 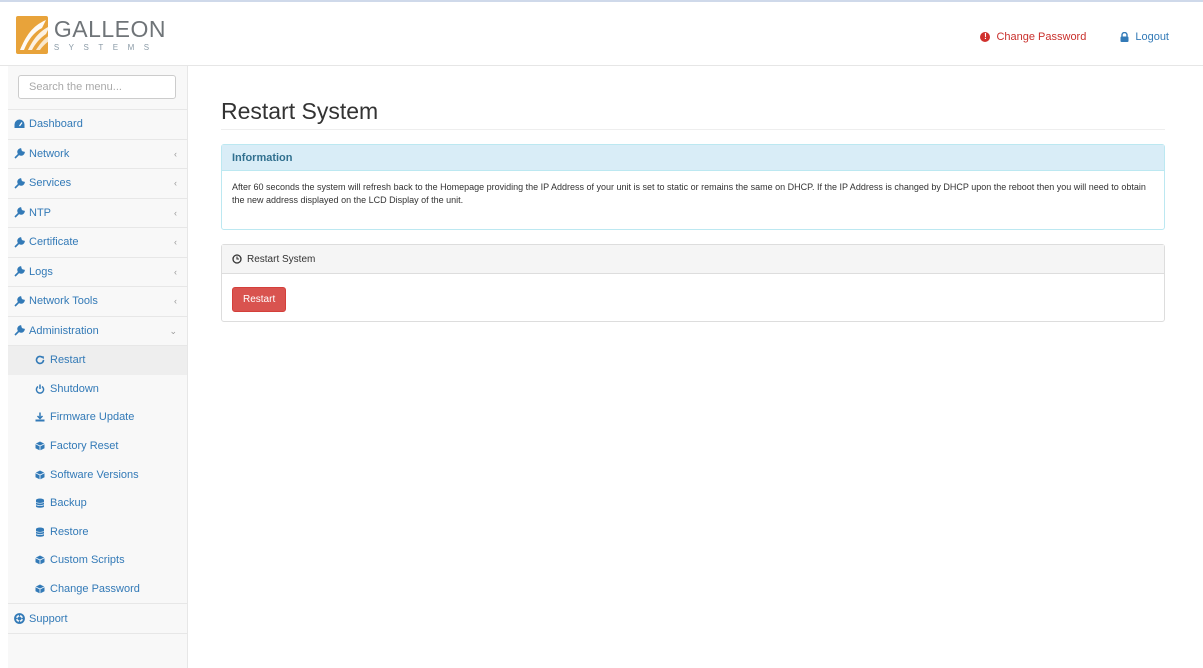 What do you see at coordinates (281, 259) in the screenshot?
I see `restart-panel-heading: Restart System` at bounding box center [281, 259].